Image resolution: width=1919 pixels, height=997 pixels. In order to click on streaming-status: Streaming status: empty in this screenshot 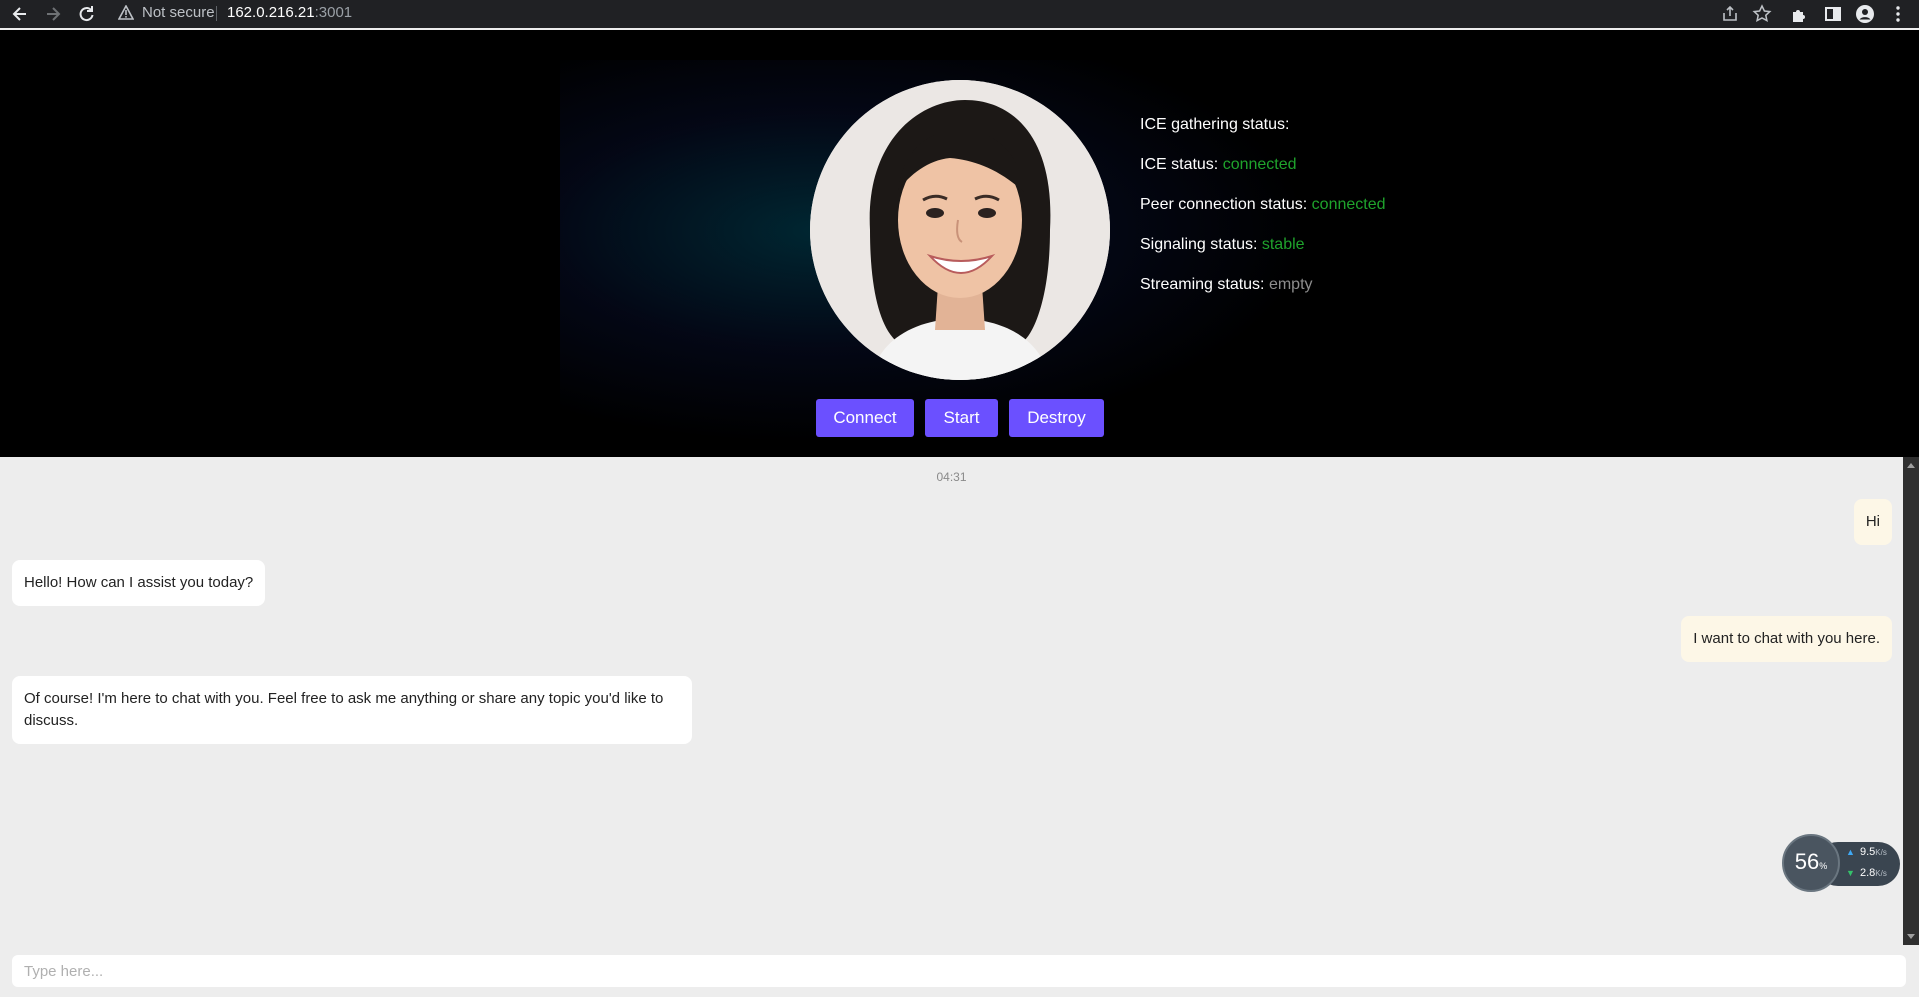, I will do `click(1263, 285)`.